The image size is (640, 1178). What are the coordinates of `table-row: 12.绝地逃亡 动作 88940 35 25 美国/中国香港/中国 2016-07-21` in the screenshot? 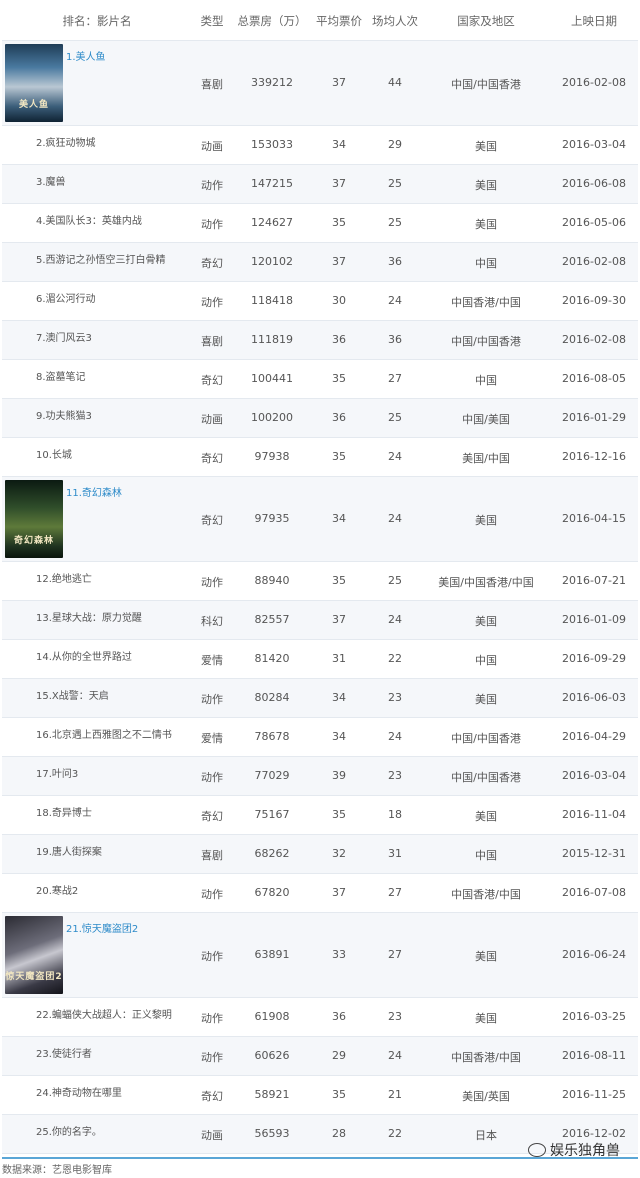 It's located at (320, 581).